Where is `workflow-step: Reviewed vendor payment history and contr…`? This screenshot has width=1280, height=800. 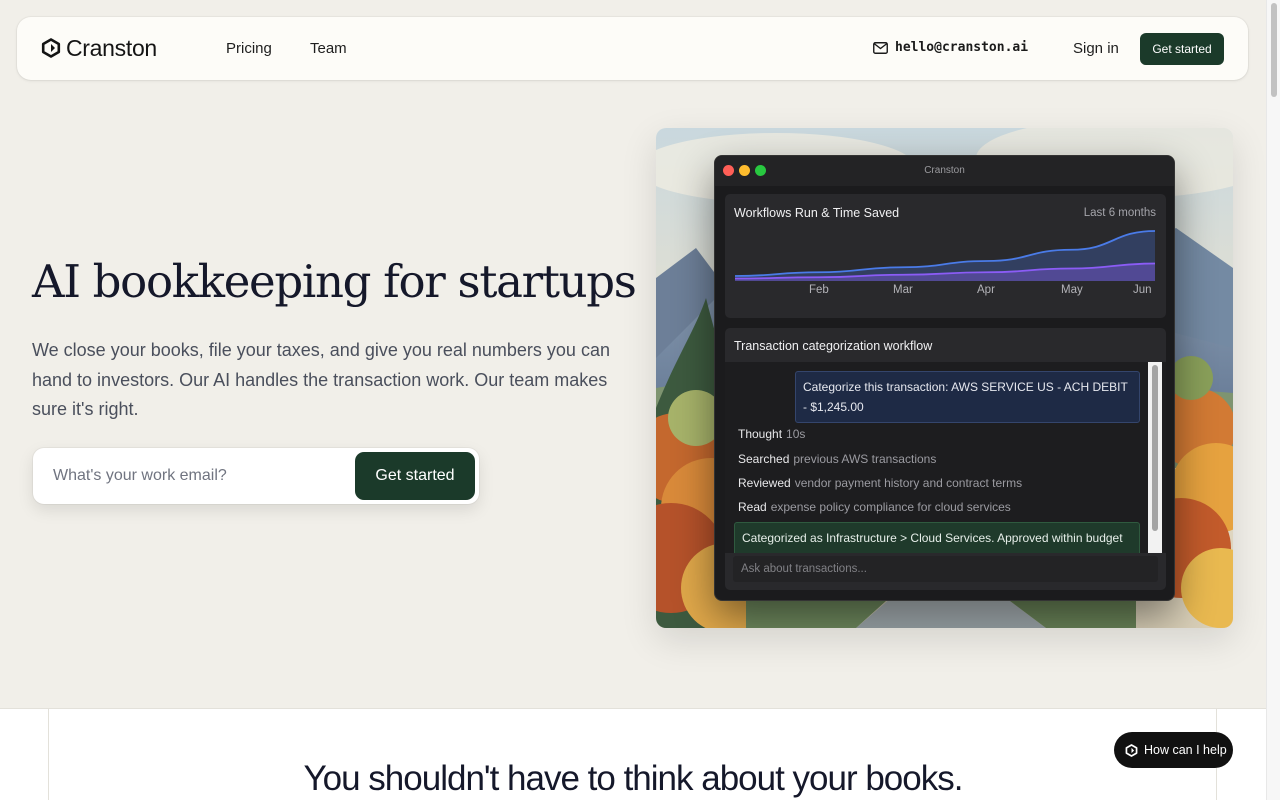
workflow-step: Reviewed vendor payment history and contr… is located at coordinates (880, 483).